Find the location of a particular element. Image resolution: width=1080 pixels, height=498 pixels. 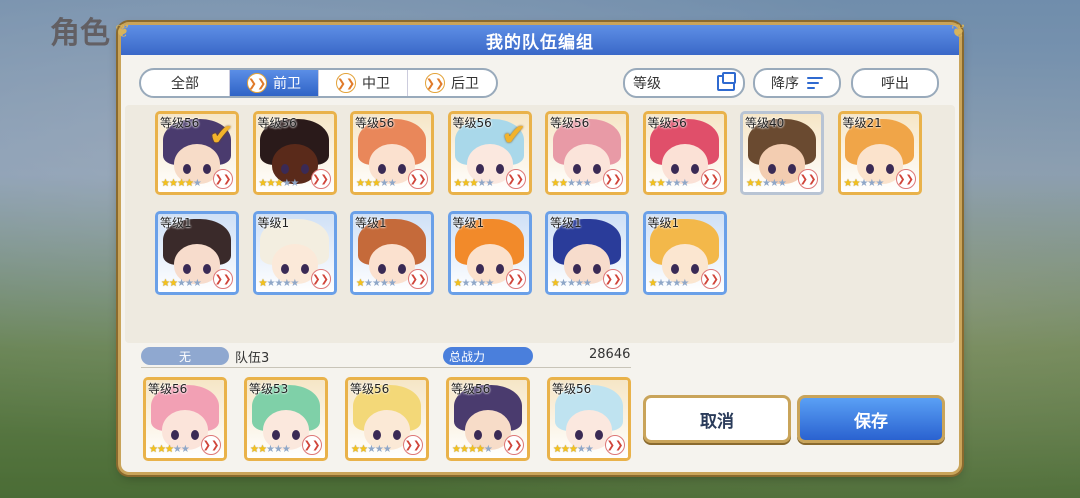

level-filter-label: 等级 is located at coordinates (647, 84).